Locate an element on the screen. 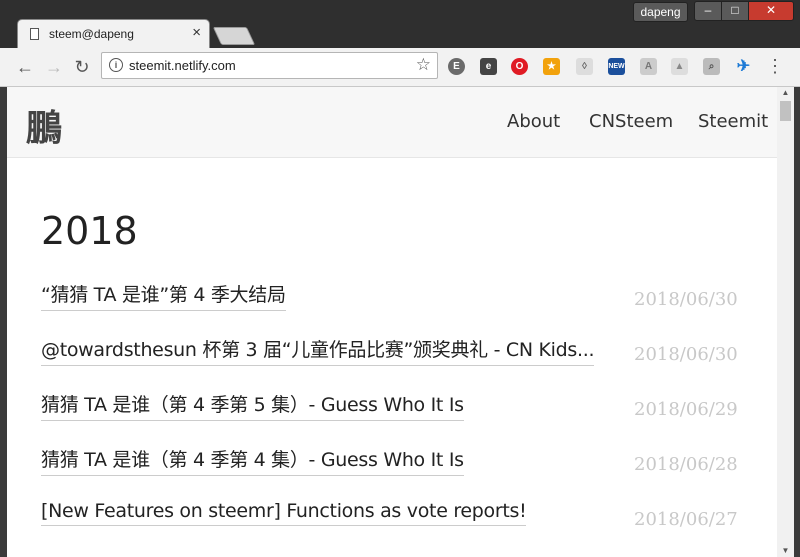 The height and width of the screenshot is (557, 800). post-date: 2018/06/27 is located at coordinates (686, 519).